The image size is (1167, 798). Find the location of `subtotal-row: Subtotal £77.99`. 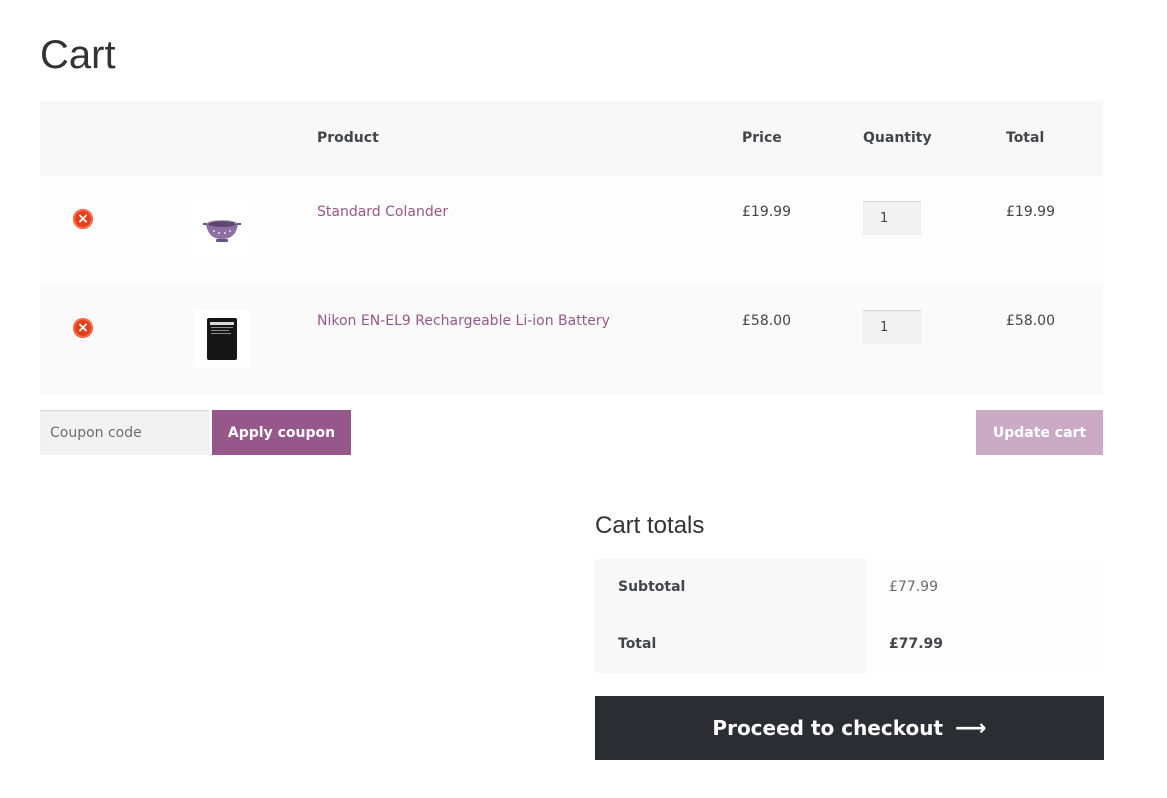

subtotal-row: Subtotal £77.99 is located at coordinates (849, 587).